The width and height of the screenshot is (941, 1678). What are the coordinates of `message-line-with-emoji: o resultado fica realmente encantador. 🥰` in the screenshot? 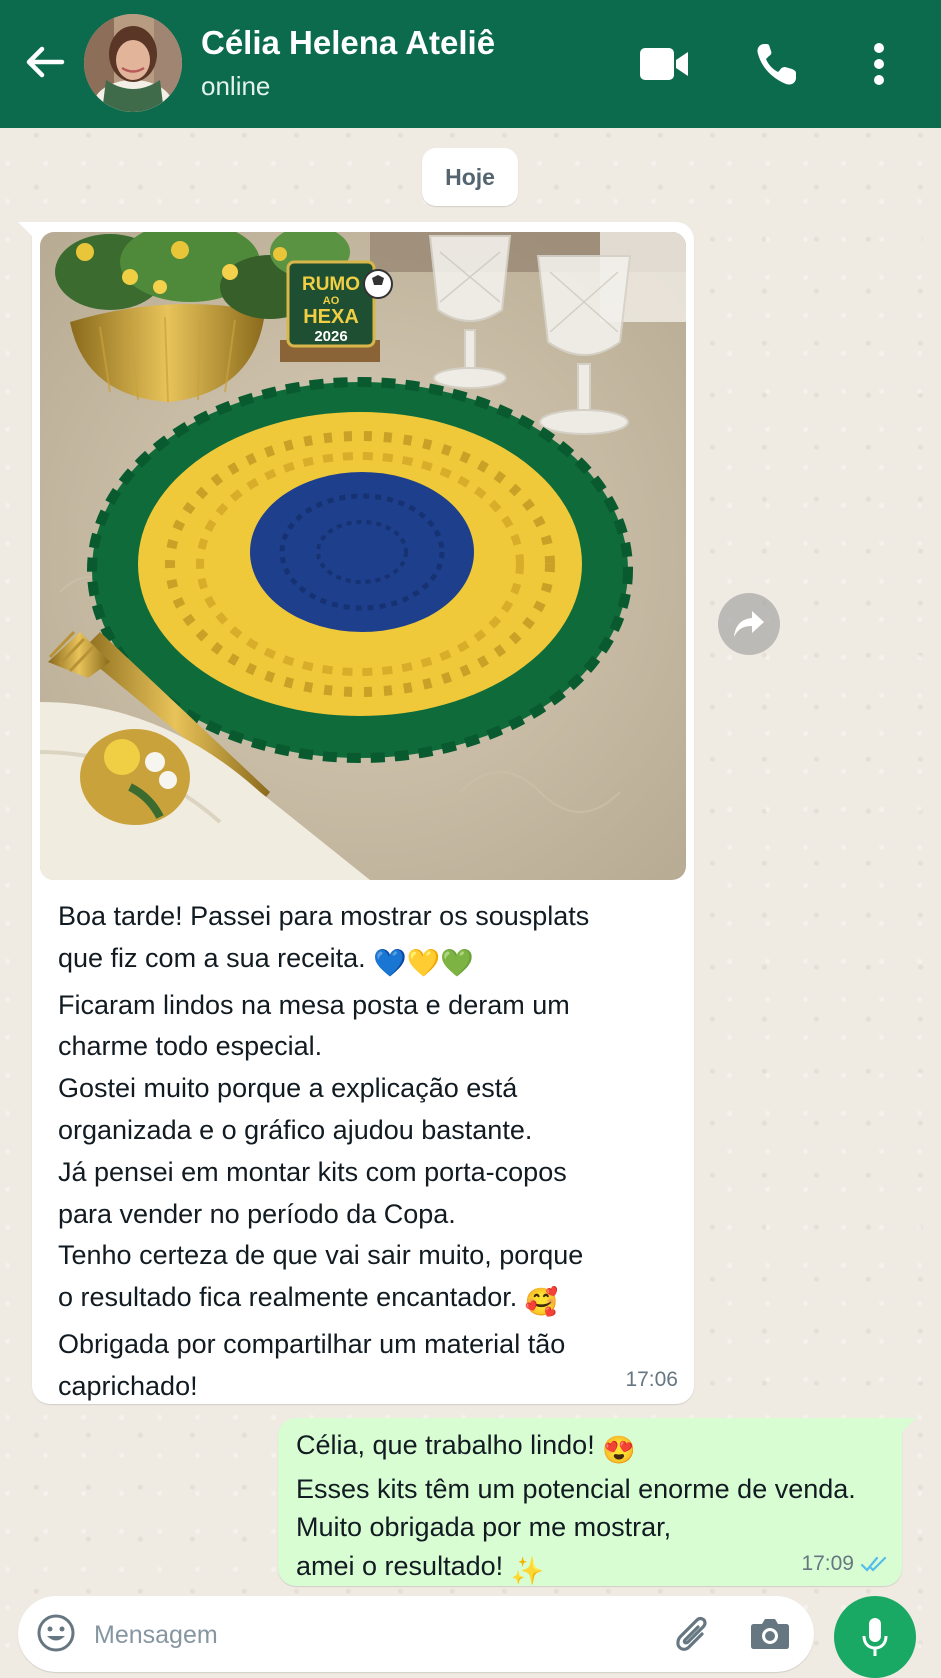 It's located at (363, 1300).